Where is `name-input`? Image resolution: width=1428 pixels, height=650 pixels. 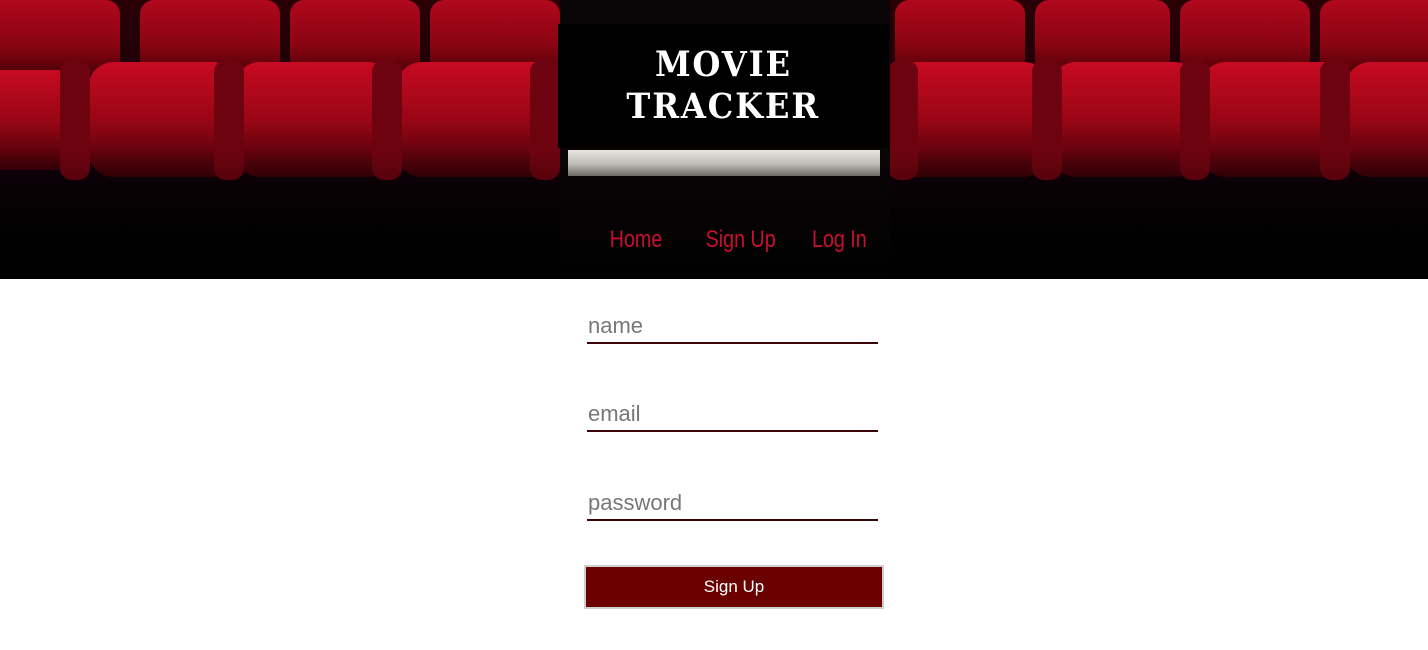 name-input is located at coordinates (732, 322).